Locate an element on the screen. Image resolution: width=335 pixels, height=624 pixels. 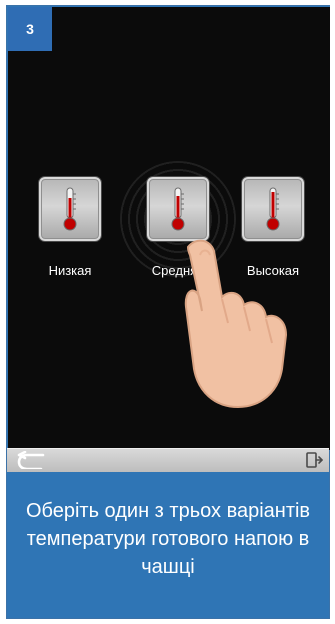
pointing-hand-icon is located at coordinates (236, 324).